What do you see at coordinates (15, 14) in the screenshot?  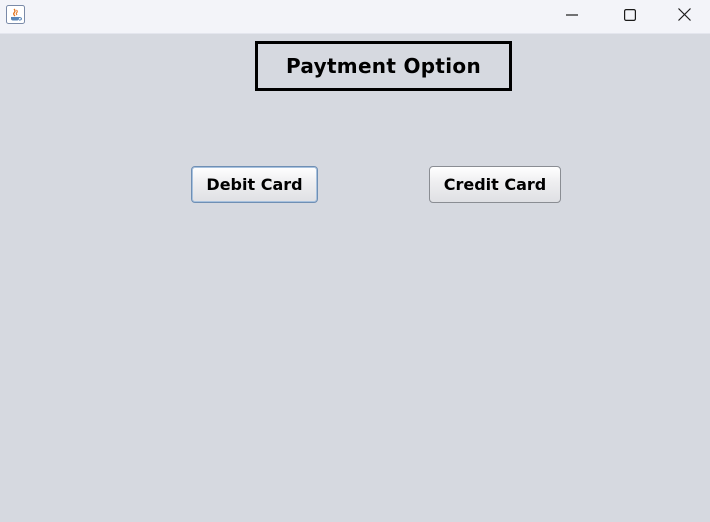 I see `java-icon` at bounding box center [15, 14].